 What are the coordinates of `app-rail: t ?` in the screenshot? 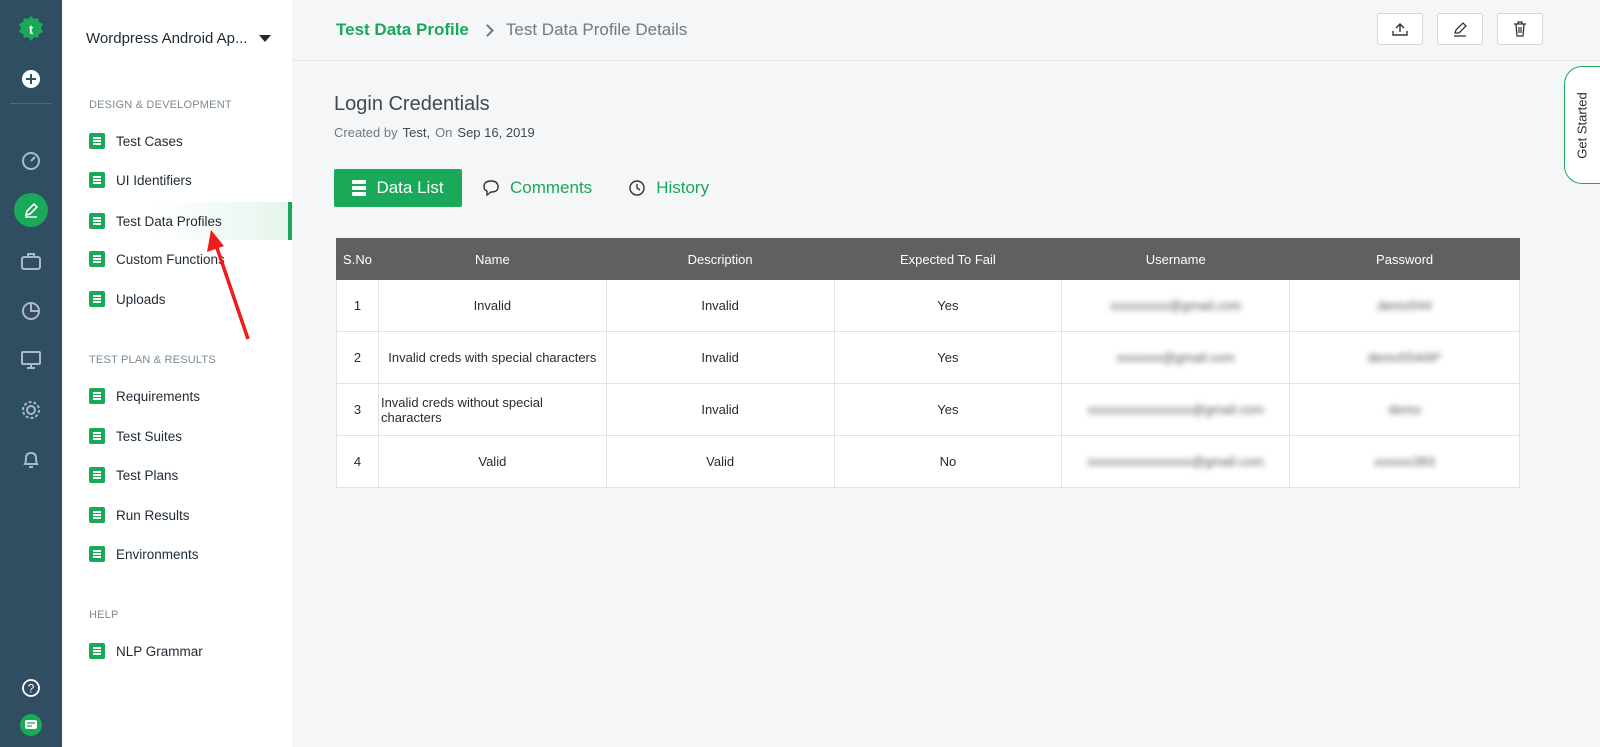 It's located at (31, 373).